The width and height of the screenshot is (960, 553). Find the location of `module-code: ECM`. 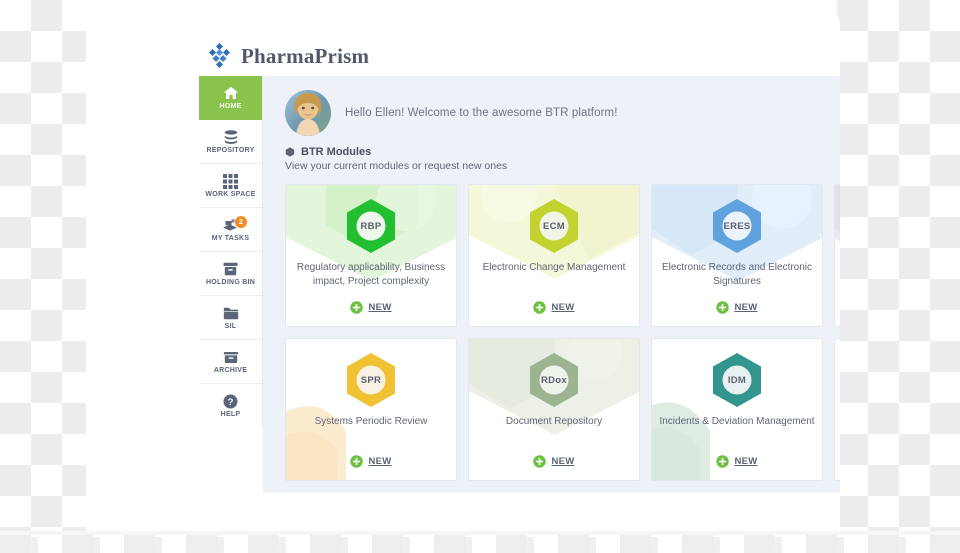

module-code: ECM is located at coordinates (553, 226).